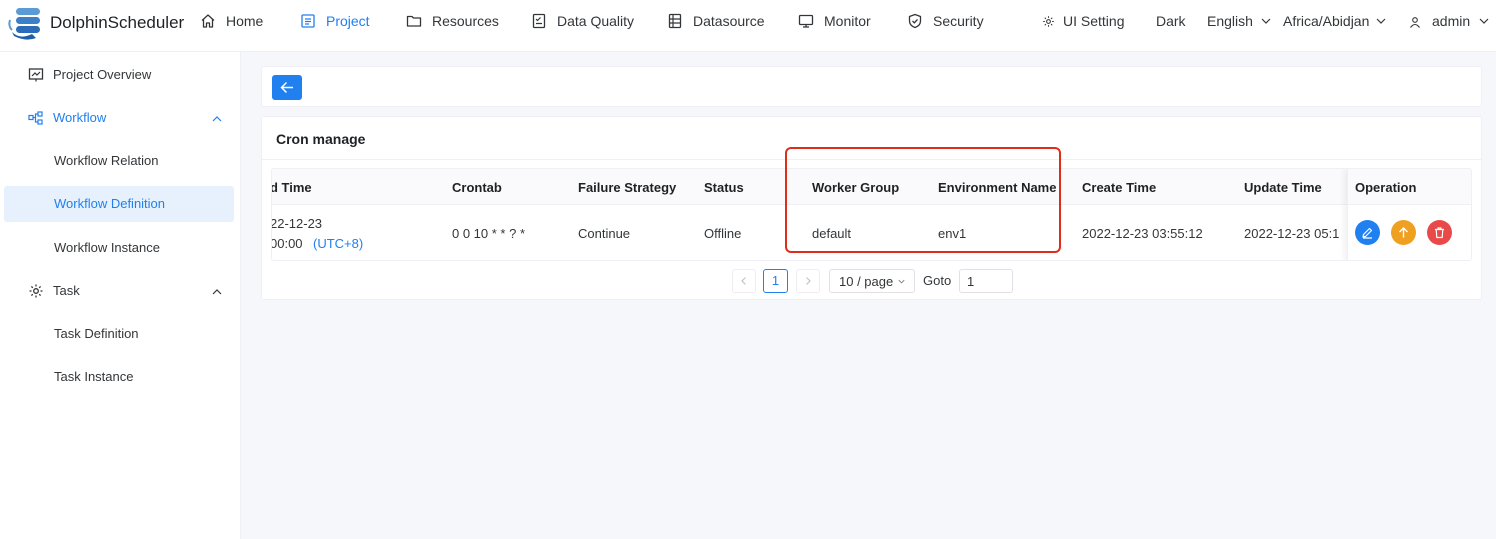 This screenshot has height=539, width=1496. I want to click on nav-monitor-label: Monitor, so click(847, 21).